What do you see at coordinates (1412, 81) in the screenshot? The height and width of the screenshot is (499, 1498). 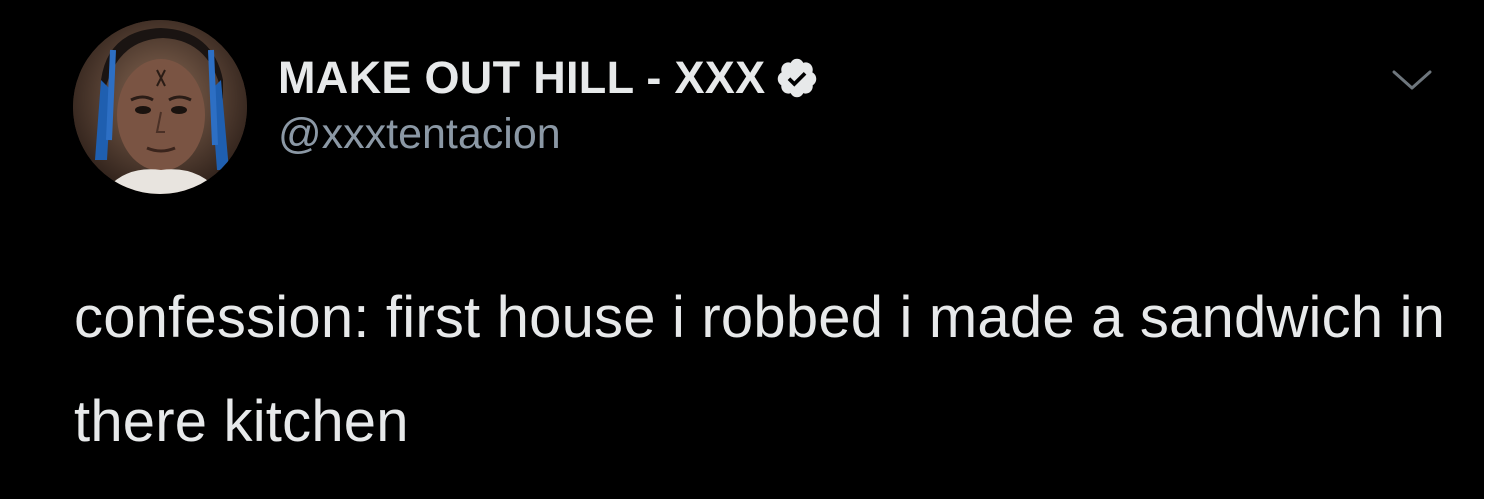 I see `chevron-down-icon` at bounding box center [1412, 81].